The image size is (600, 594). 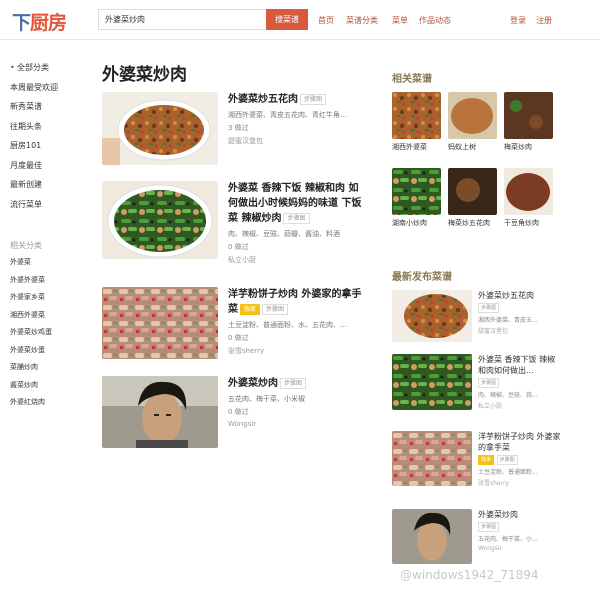 I want to click on recipe-ingredients: 五花肉、梅干菜、小米椒, so click(x=266, y=399).